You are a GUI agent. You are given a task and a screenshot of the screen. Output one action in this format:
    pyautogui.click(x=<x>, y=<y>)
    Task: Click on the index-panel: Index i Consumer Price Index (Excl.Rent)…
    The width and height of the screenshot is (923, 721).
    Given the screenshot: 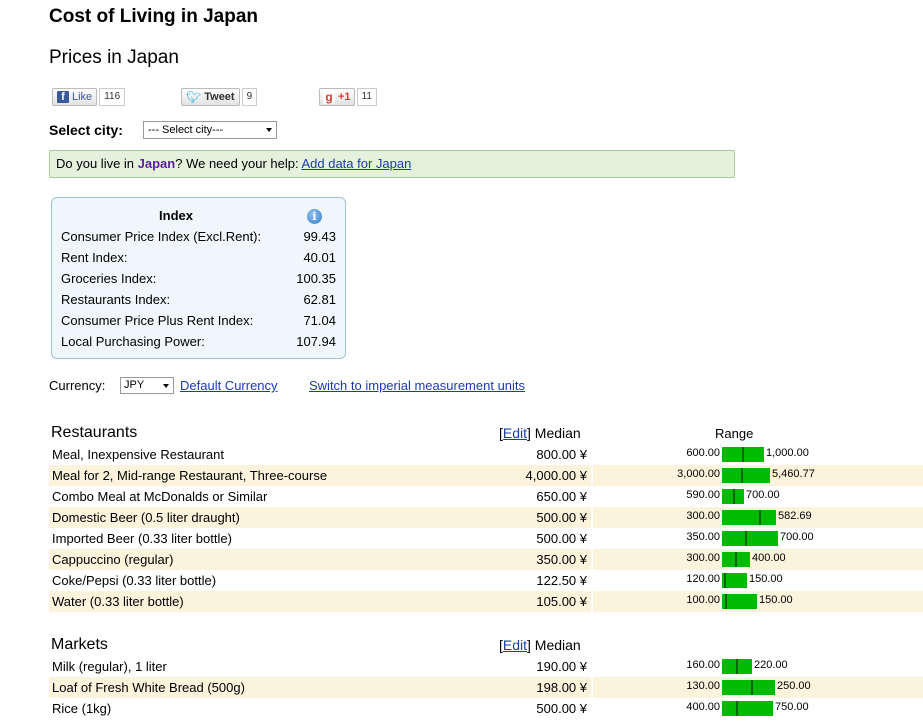 What is the action you would take?
    pyautogui.click(x=198, y=278)
    